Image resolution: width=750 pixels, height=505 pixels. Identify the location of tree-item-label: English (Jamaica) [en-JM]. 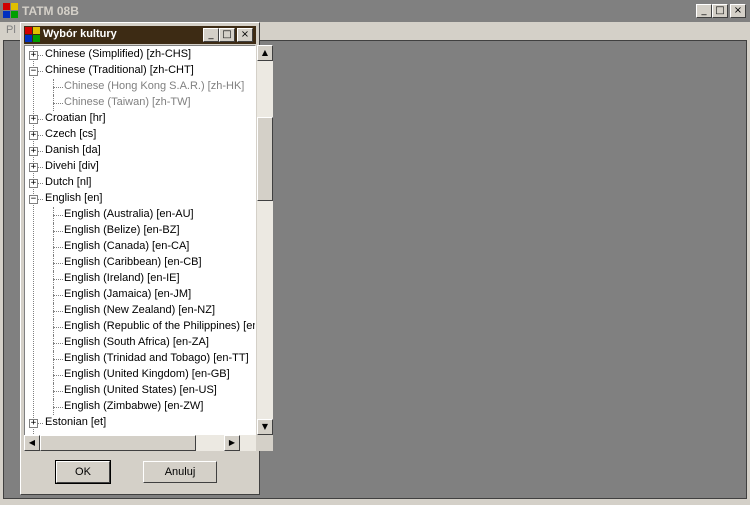
(128, 294).